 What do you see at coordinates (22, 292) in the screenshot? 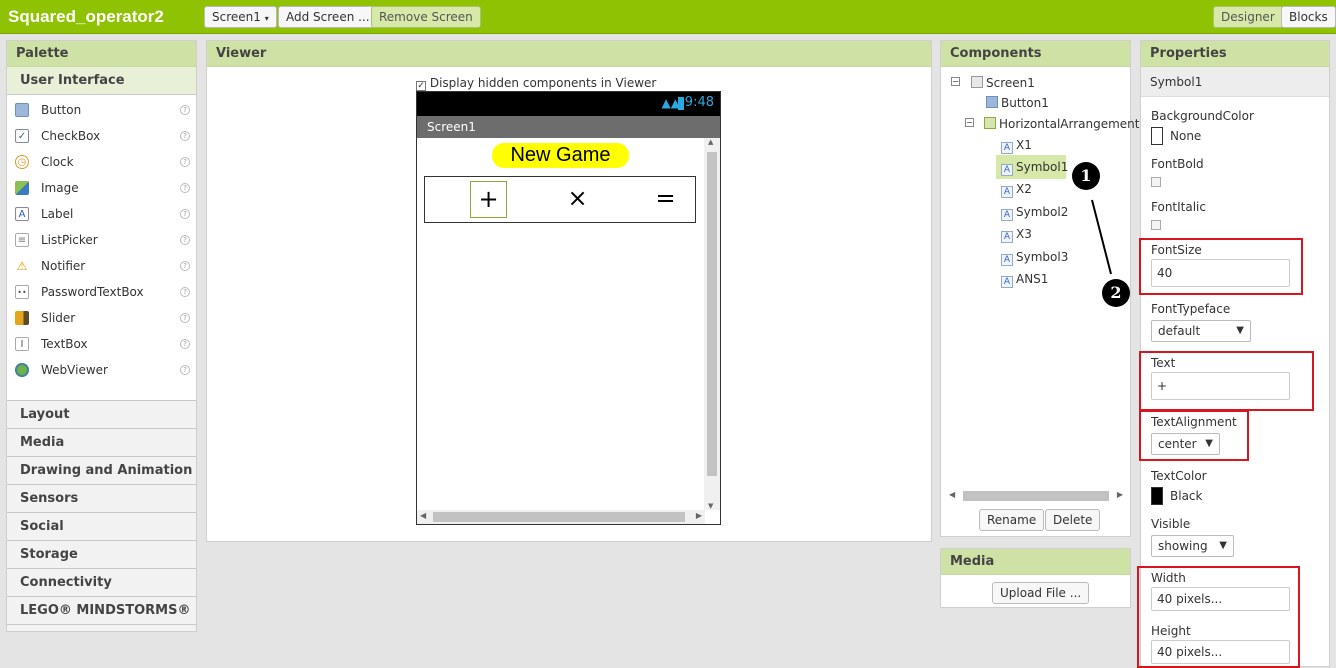
I see `password-icon: ••` at bounding box center [22, 292].